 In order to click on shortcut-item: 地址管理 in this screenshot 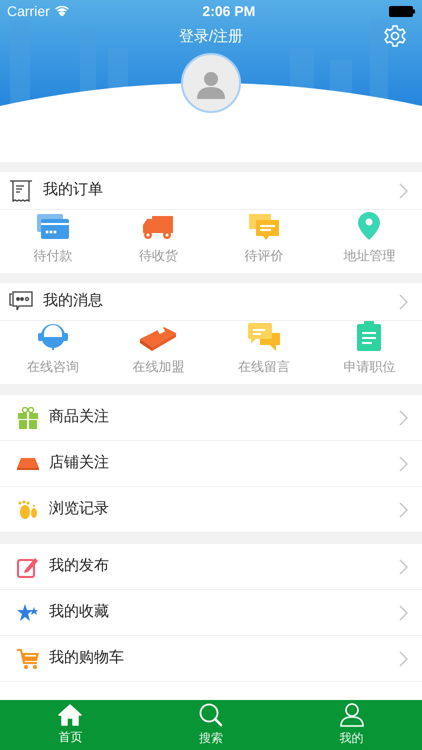, I will do `click(369, 241)`.